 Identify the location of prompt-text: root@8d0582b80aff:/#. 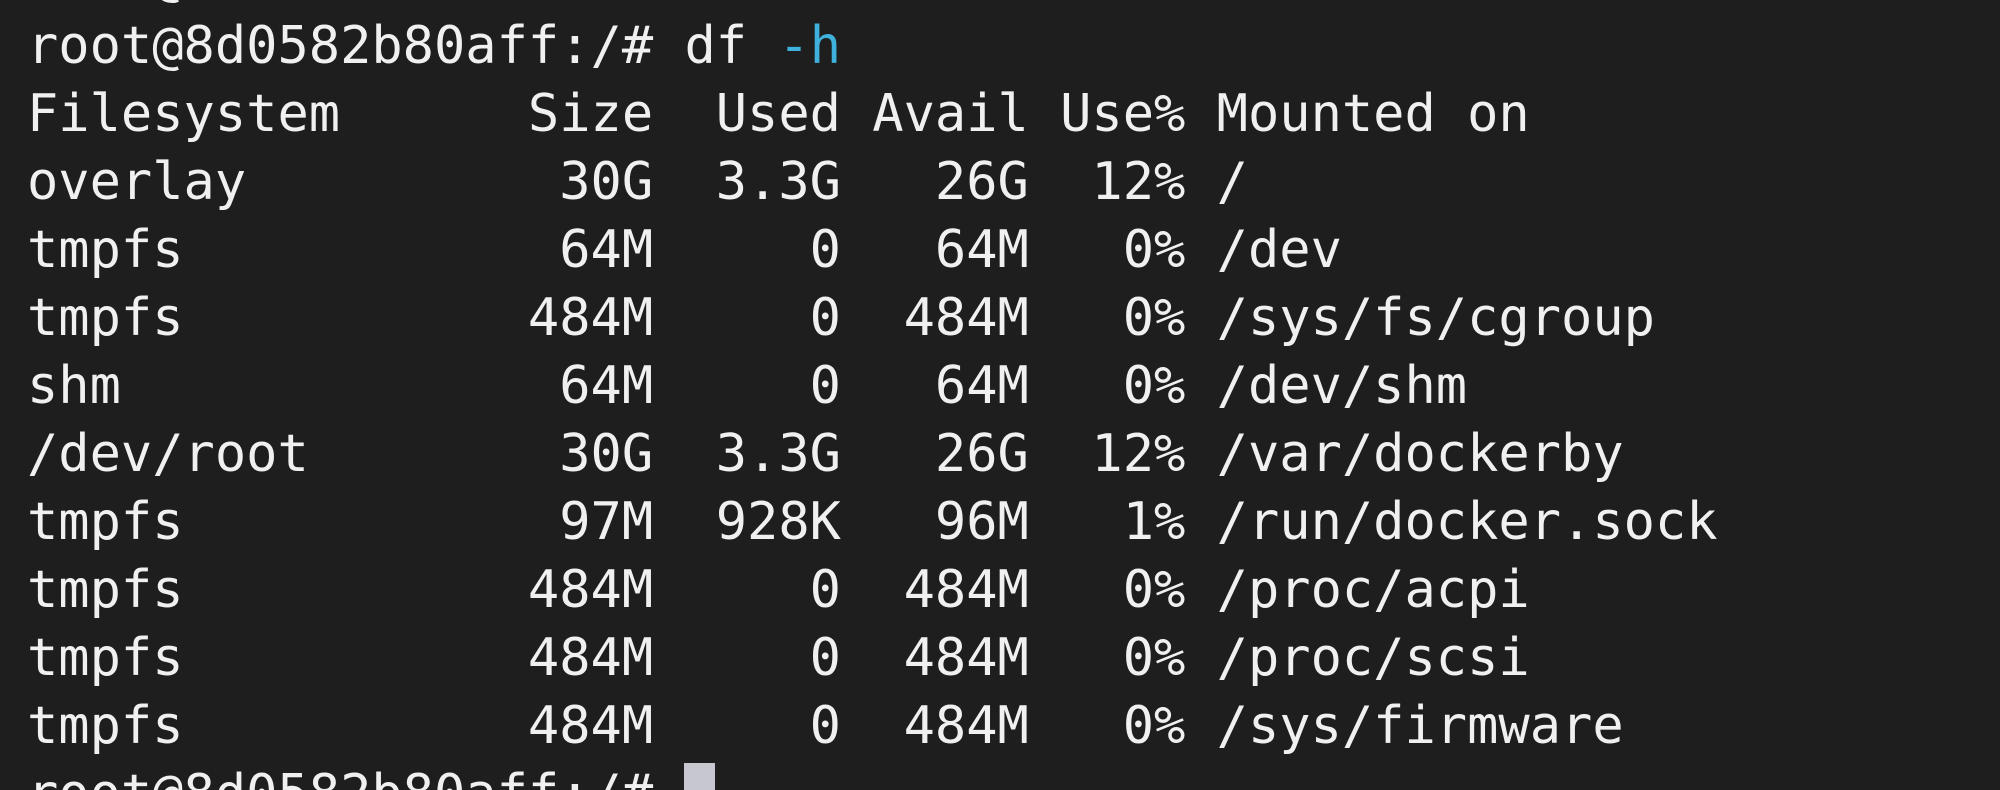
(356, 46).